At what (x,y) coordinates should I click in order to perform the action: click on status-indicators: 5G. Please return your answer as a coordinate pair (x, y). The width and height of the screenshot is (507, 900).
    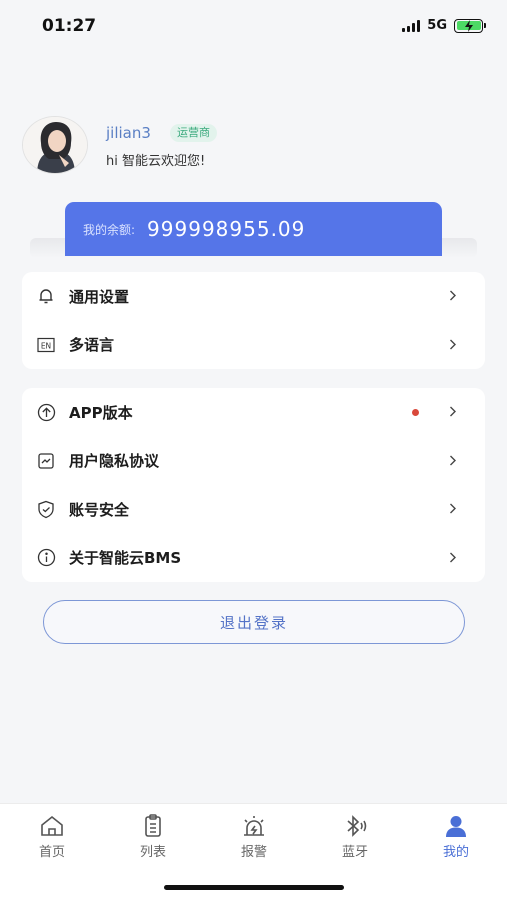
    Looking at the image, I should click on (444, 25).